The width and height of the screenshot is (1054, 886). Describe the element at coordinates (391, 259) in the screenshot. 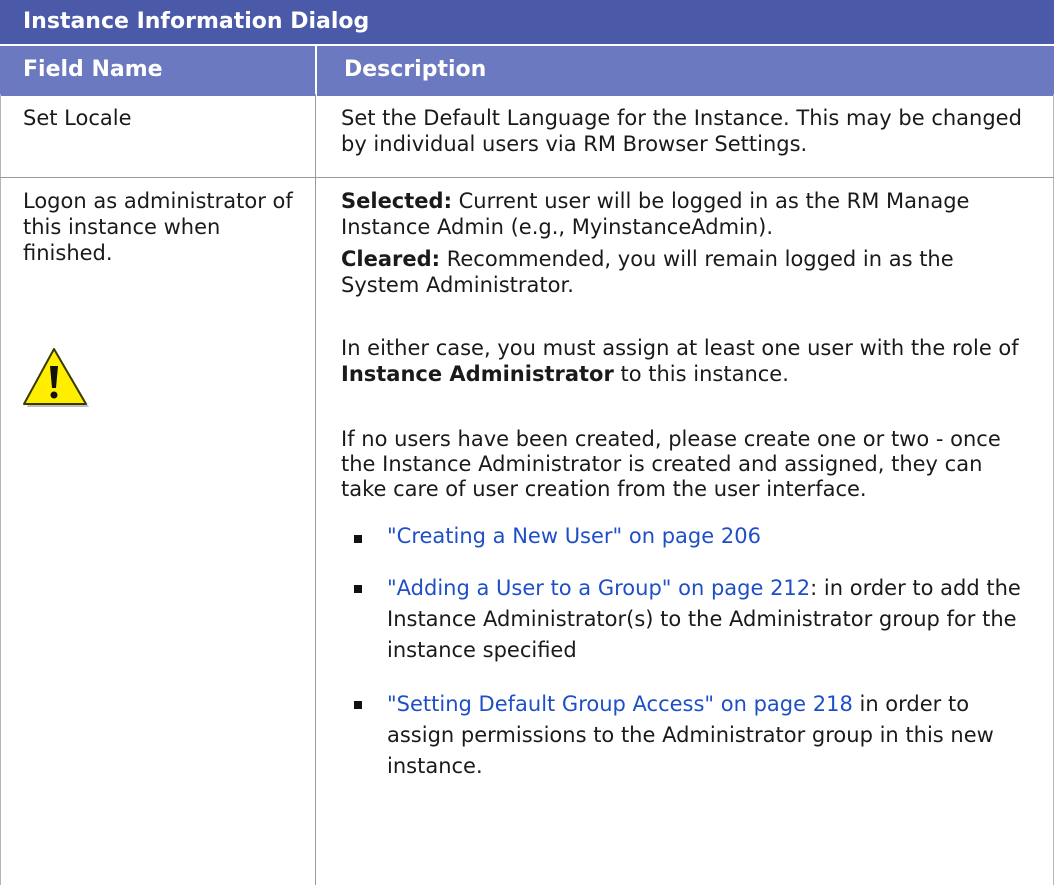

I see `cleared-label: Cleared:` at that location.